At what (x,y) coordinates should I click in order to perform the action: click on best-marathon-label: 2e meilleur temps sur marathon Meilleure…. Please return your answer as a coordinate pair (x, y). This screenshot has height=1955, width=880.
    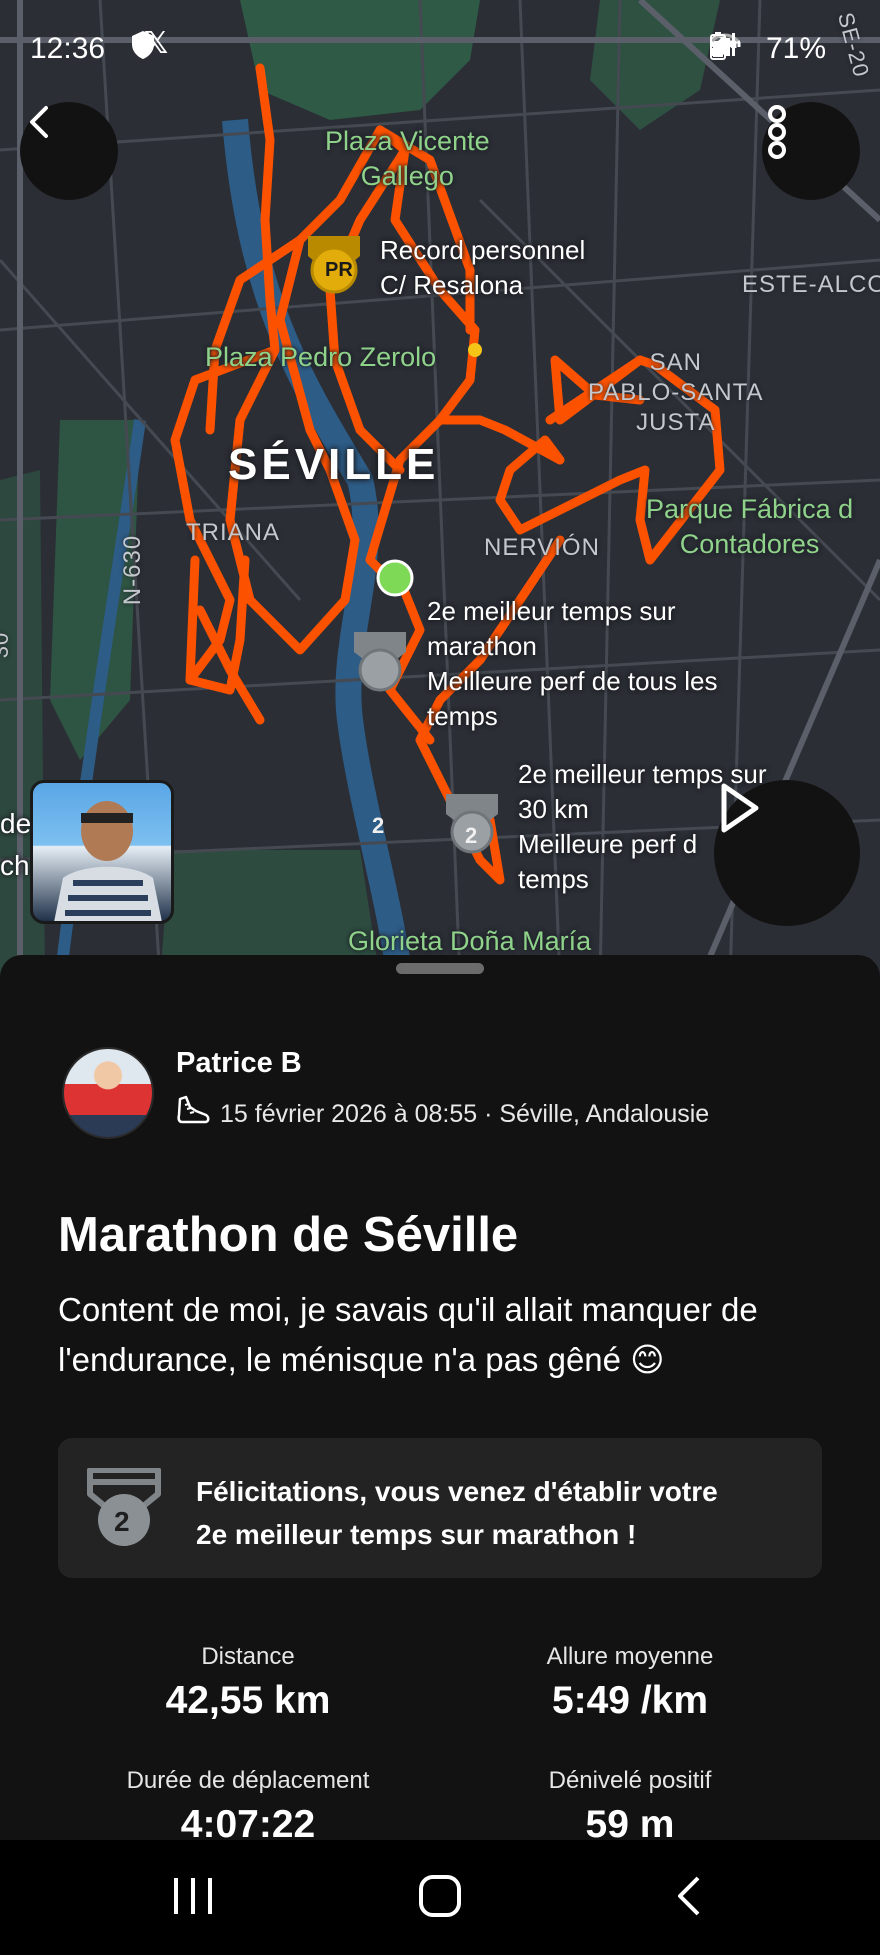
    Looking at the image, I should click on (572, 663).